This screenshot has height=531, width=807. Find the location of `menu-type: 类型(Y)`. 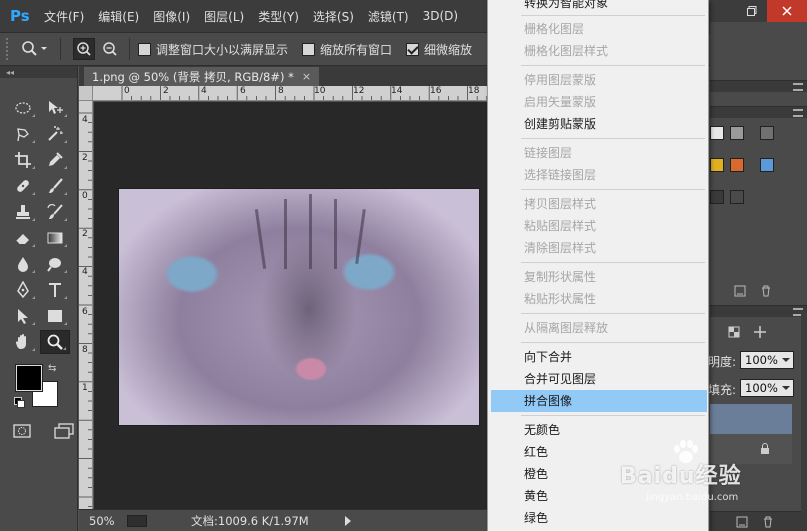

menu-type: 类型(Y) is located at coordinates (278, 16).